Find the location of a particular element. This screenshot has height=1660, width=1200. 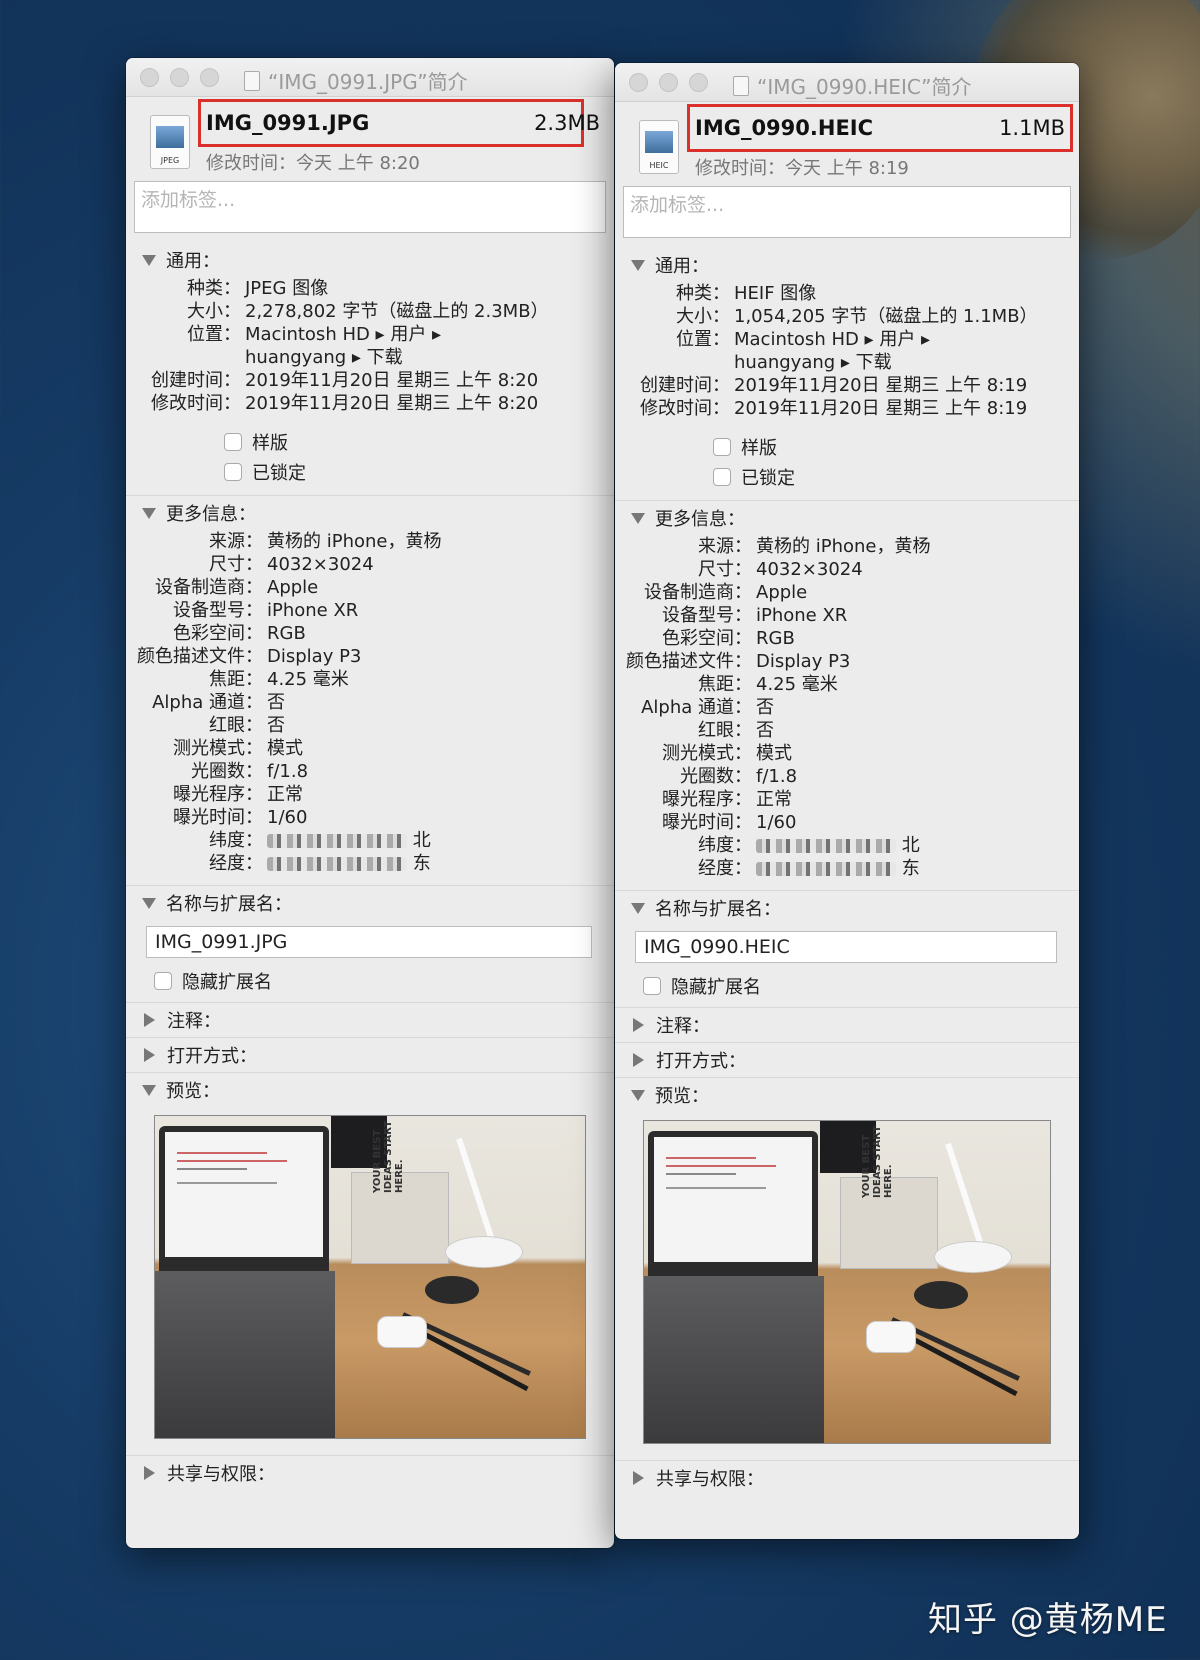

row-value: RGB is located at coordinates (775, 638).